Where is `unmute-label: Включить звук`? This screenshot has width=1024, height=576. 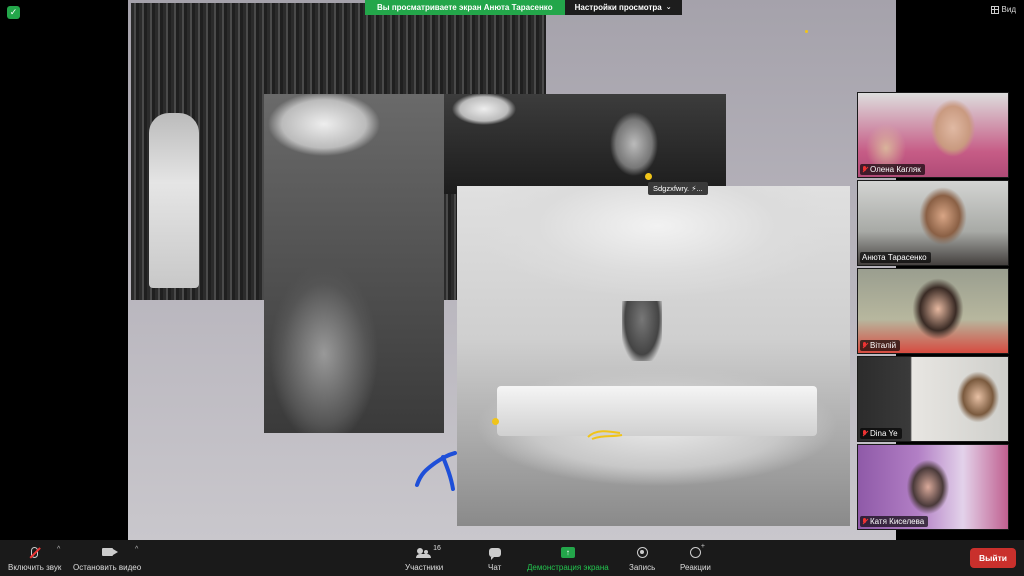 unmute-label: Включить звук is located at coordinates (35, 567).